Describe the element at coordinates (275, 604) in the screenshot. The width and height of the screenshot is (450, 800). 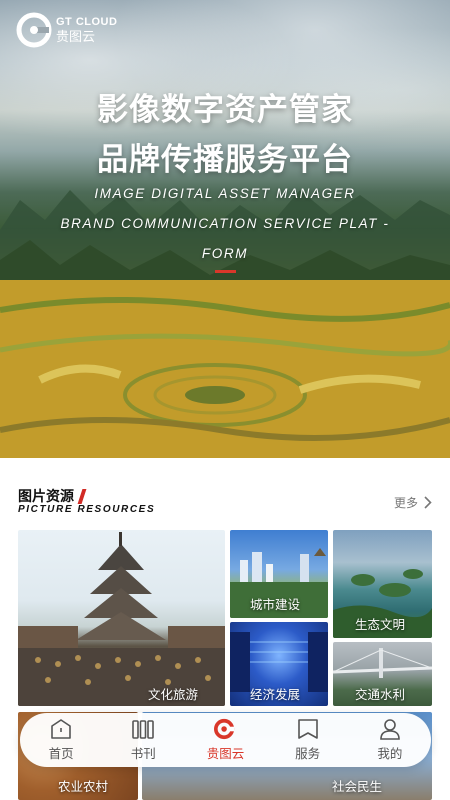
I see `tile-label-city-construction: 城市建设` at that location.